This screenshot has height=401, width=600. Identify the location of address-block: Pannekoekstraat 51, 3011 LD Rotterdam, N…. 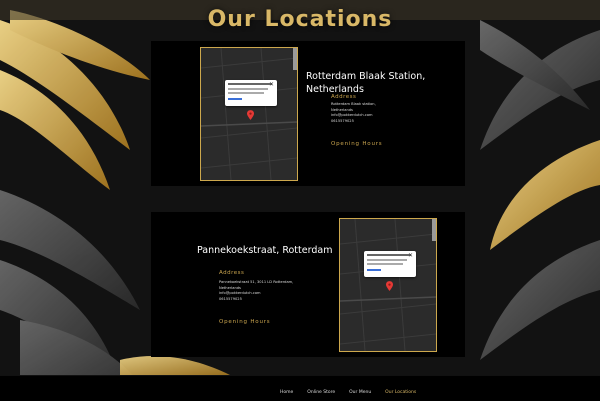
(256, 291).